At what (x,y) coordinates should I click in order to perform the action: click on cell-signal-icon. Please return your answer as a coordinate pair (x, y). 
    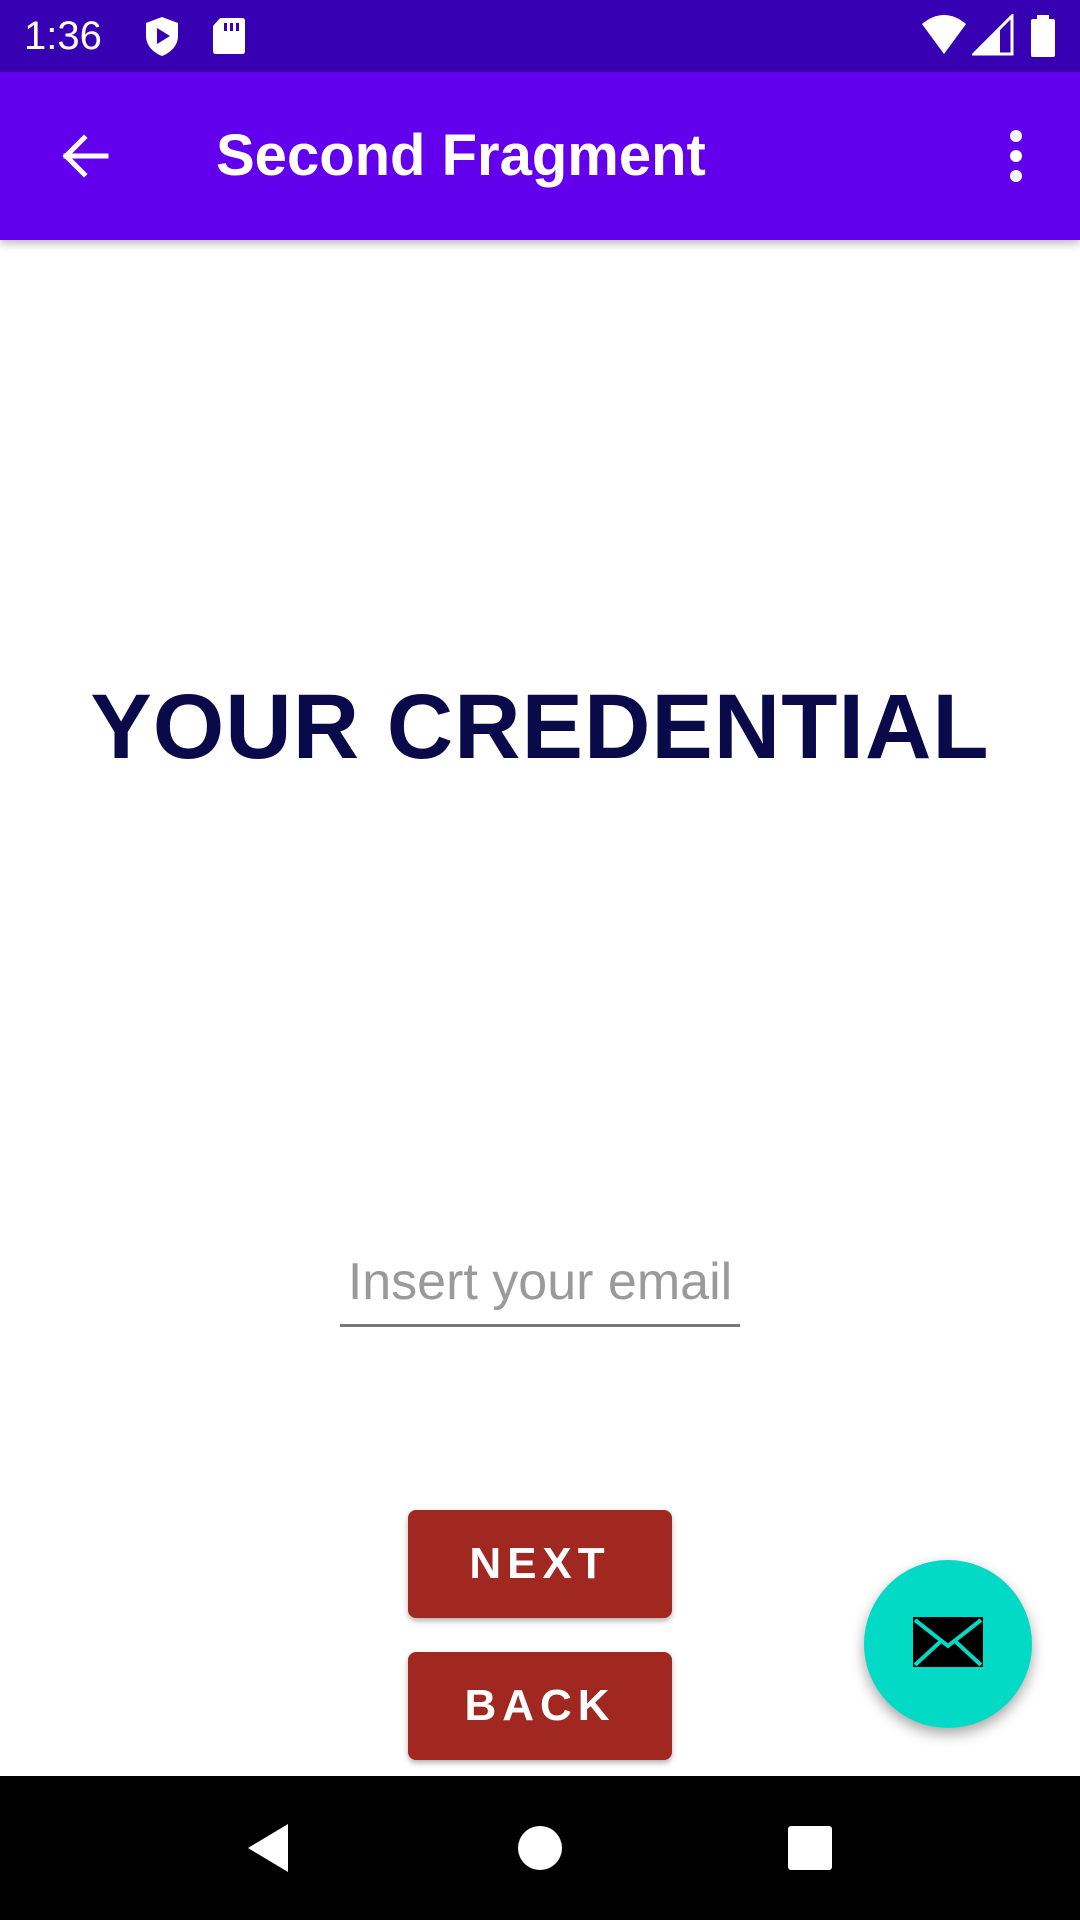
    Looking at the image, I should click on (993, 35).